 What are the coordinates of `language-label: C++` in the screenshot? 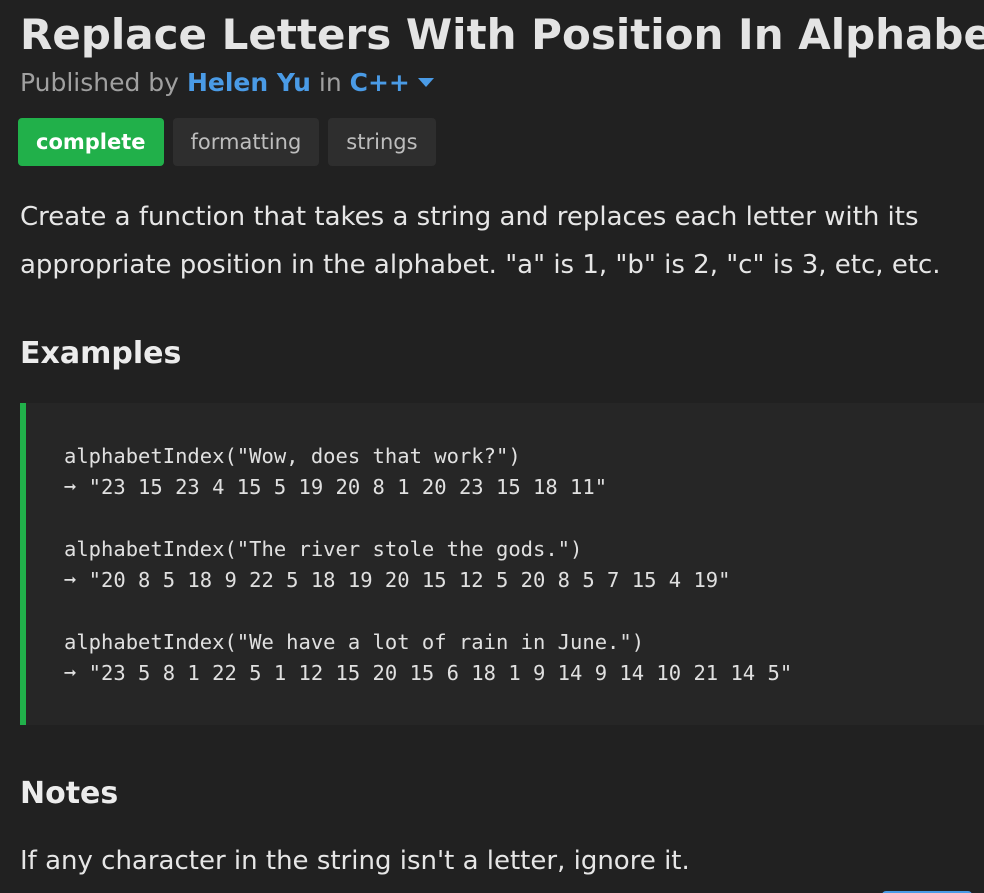 It's located at (379, 82).